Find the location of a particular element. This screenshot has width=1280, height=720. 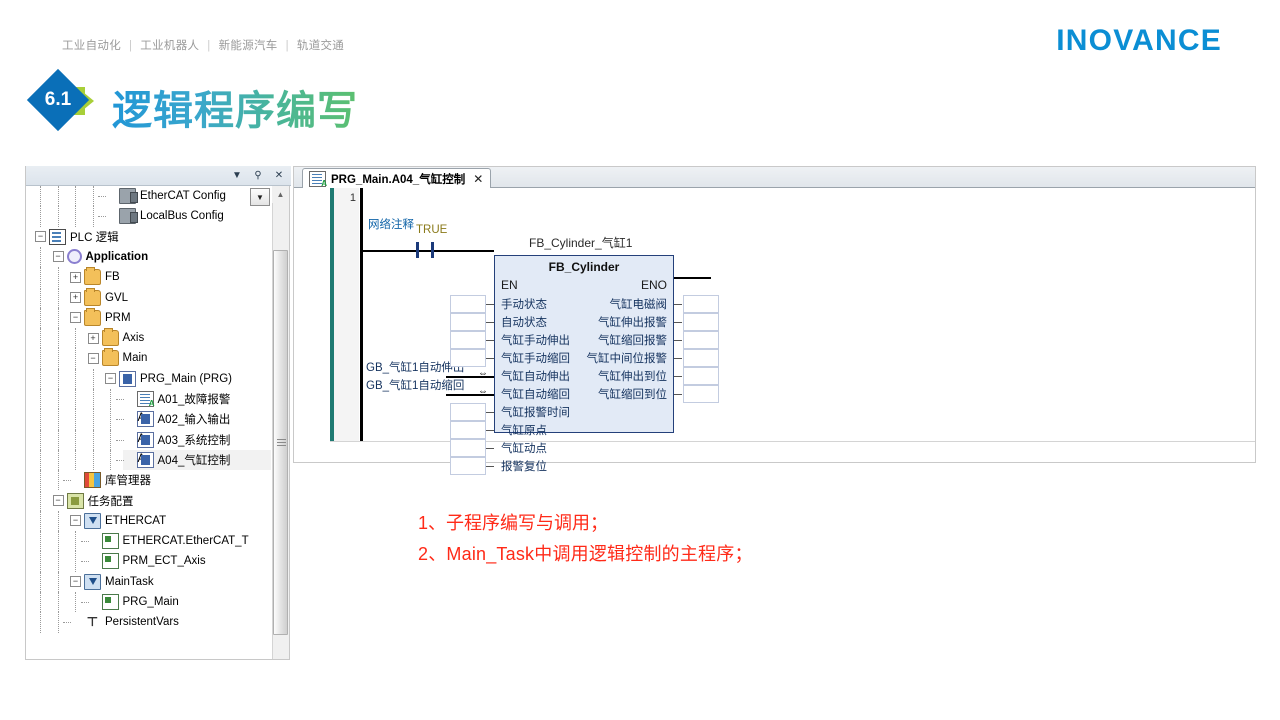

fb-input-pin-9: 报警复位 is located at coordinates (524, 467).